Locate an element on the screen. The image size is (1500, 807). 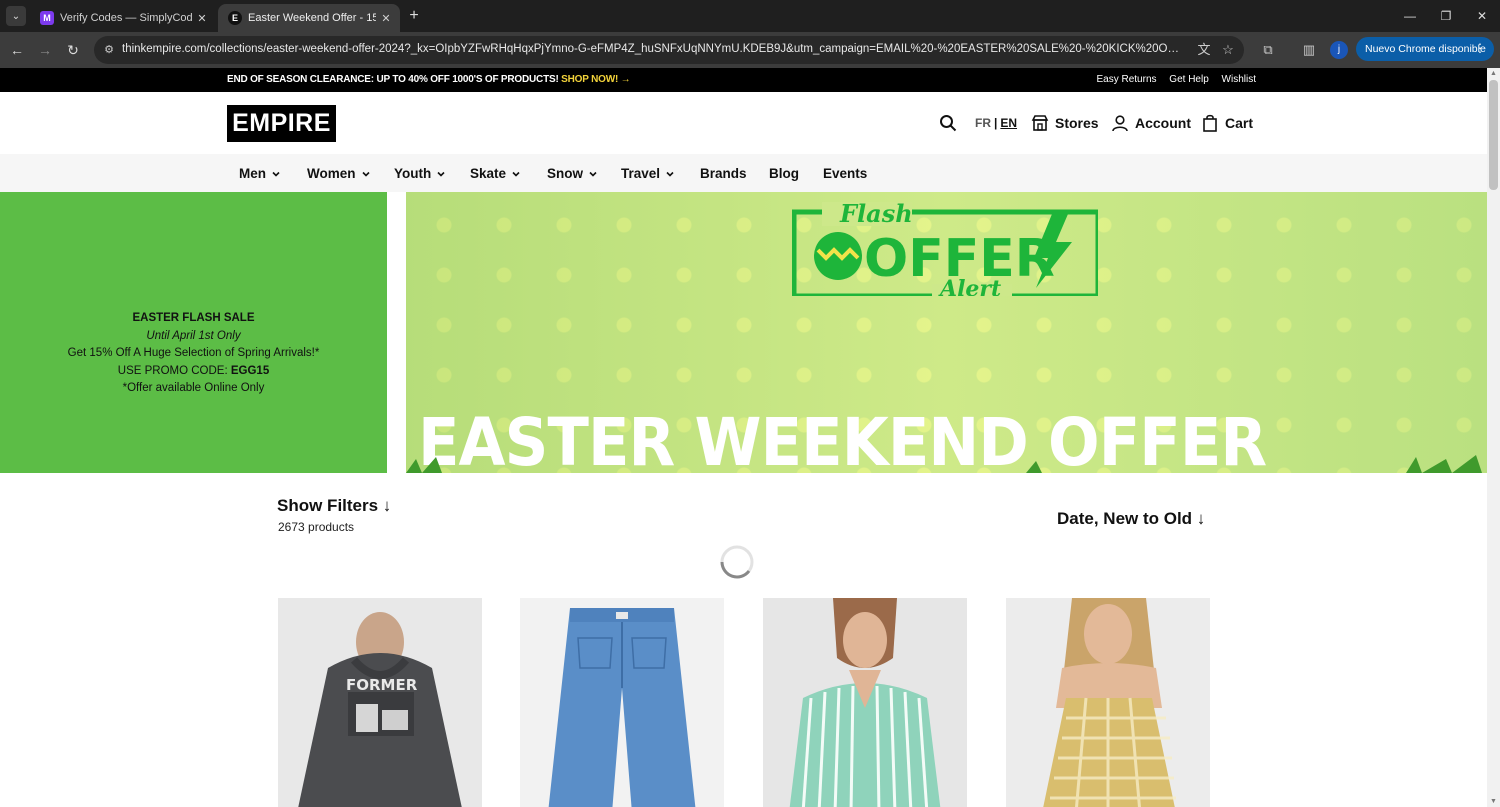
product-count: 2673 products is located at coordinates (316, 527).